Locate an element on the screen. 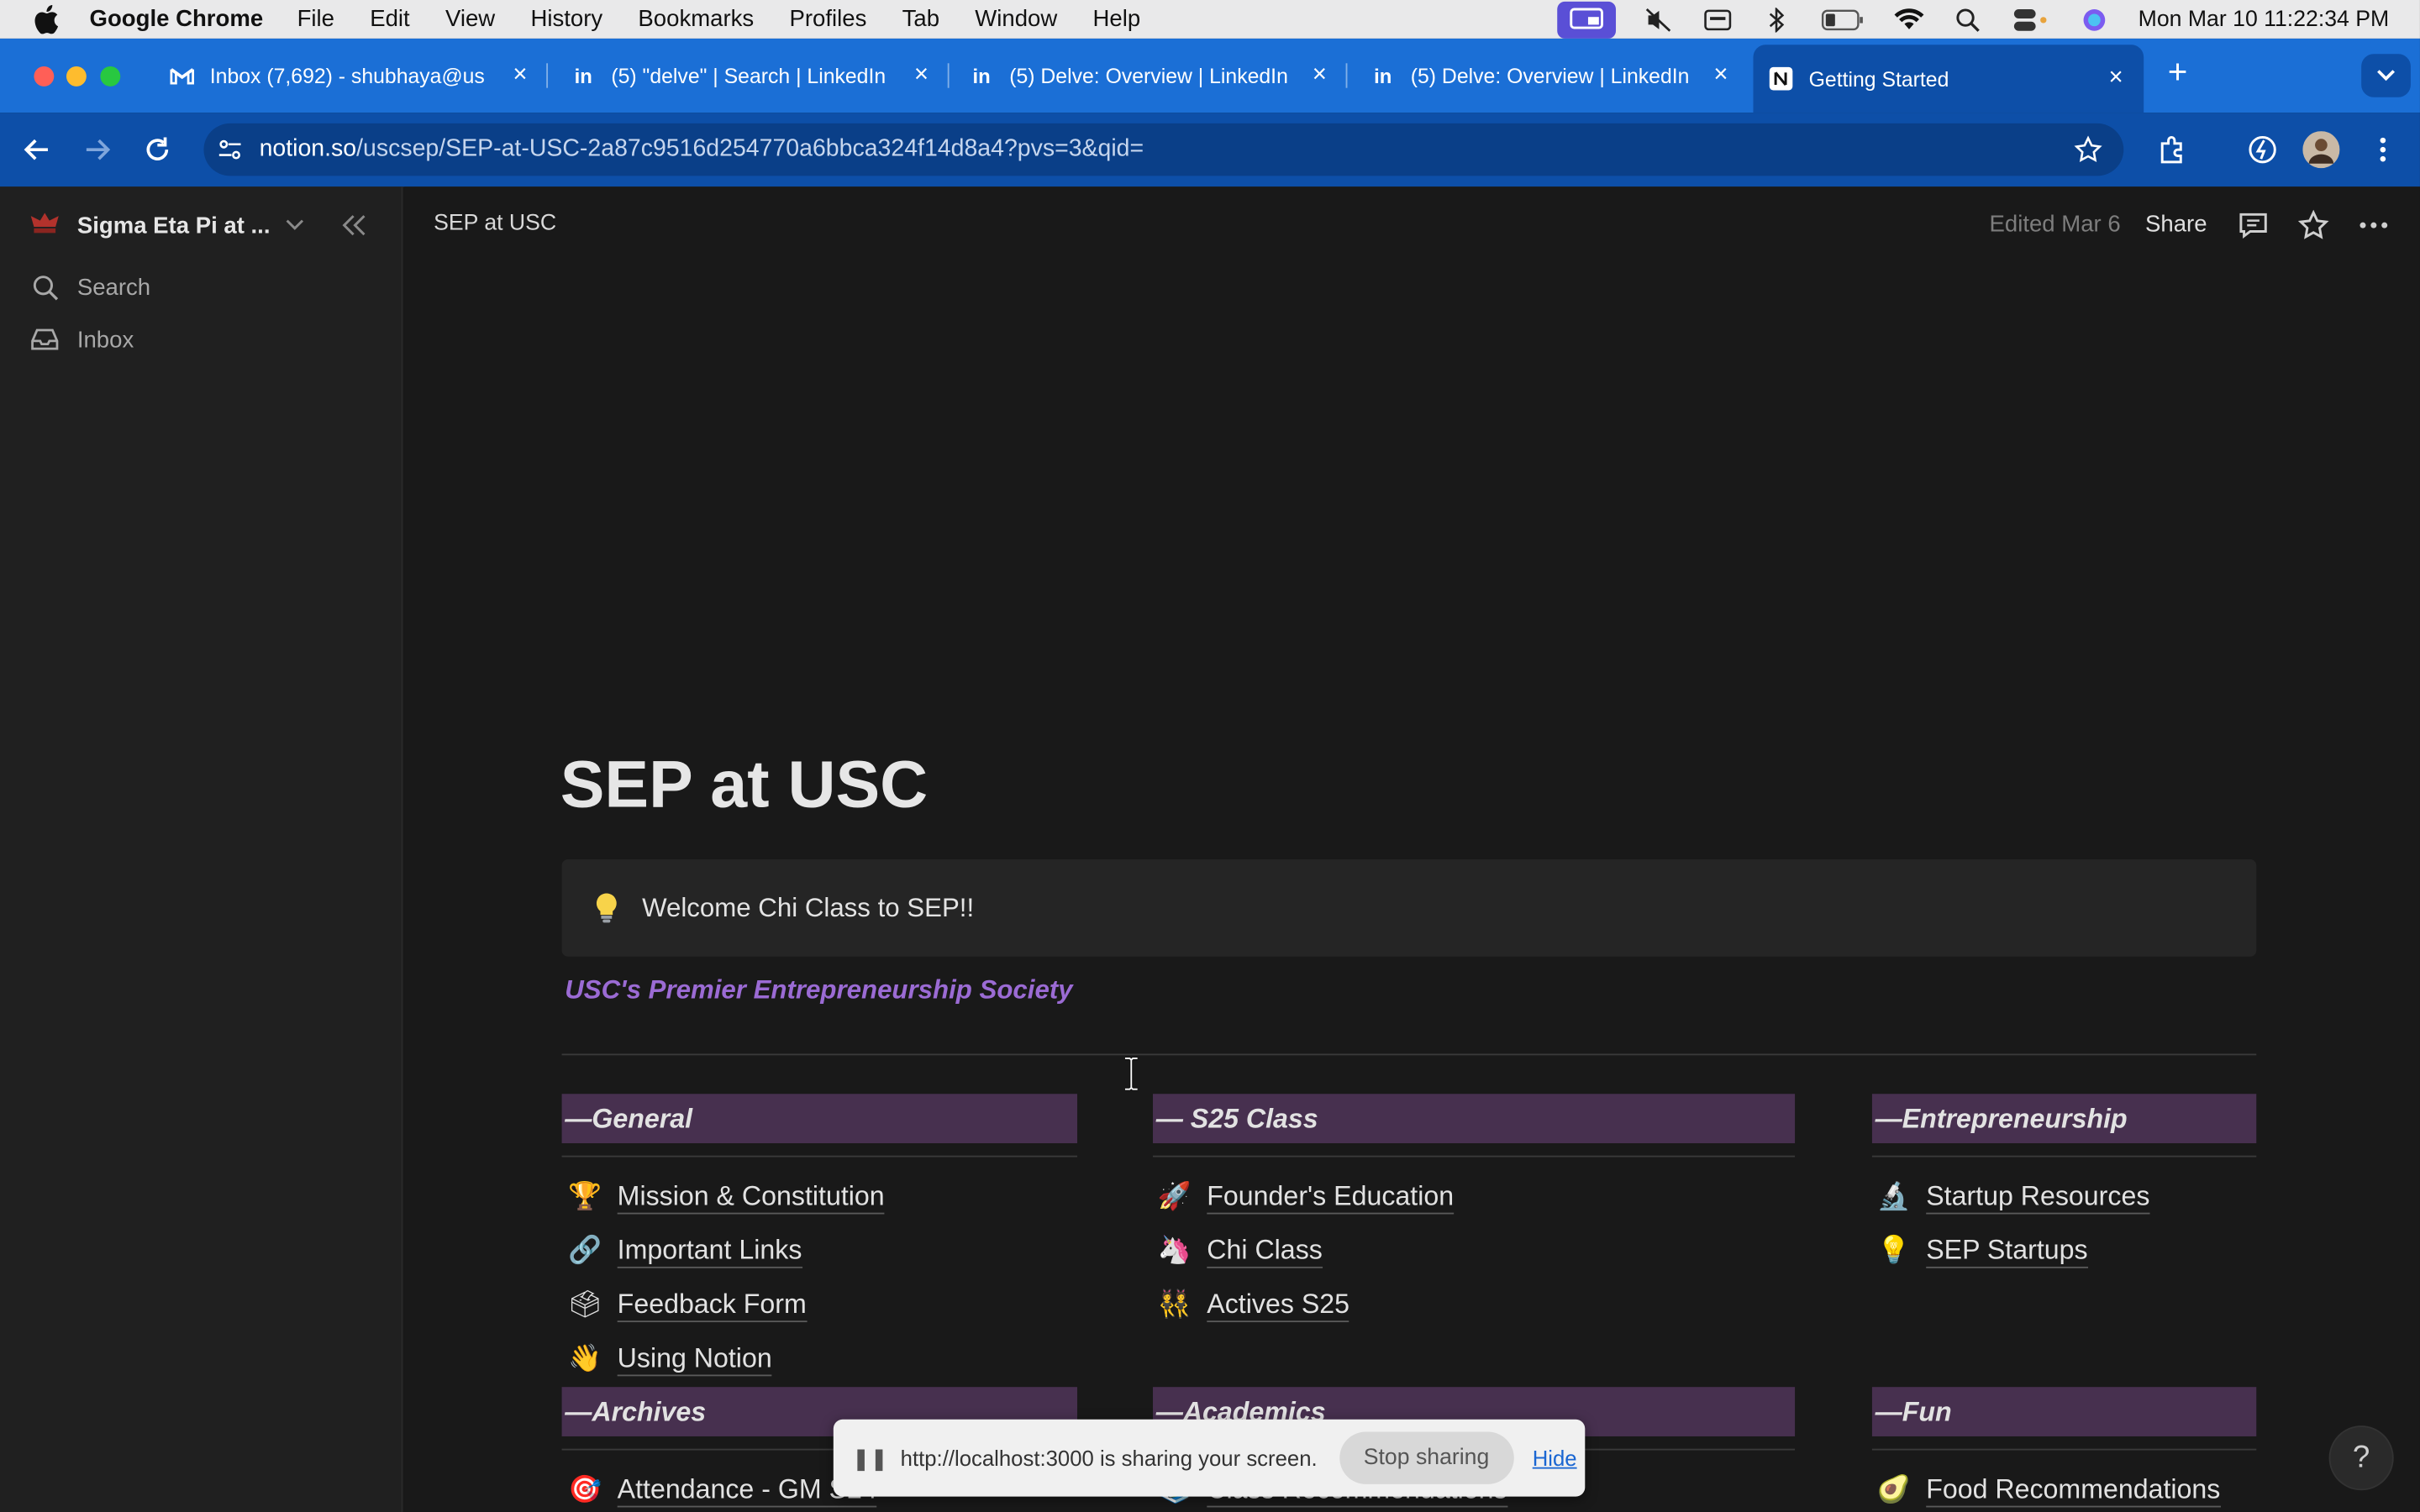 The height and width of the screenshot is (1512, 2420). people-icon: 👯 is located at coordinates (1174, 1303).